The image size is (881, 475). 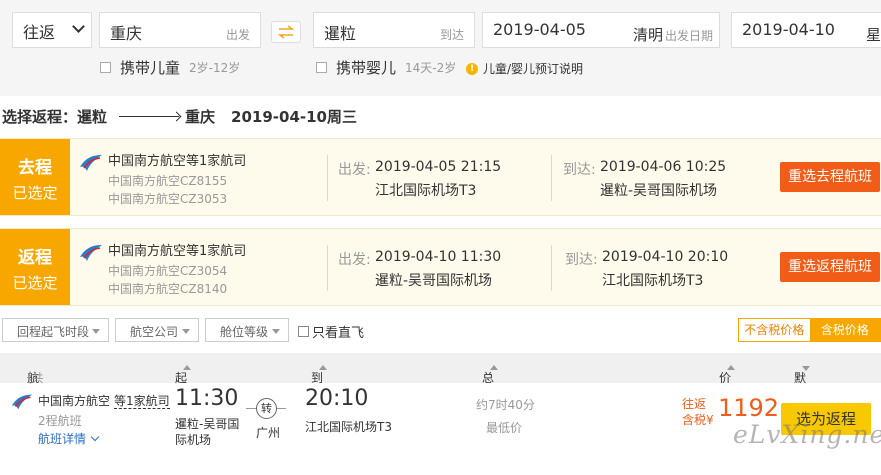 I want to click on flight-arrive-airport: 江北国际机场T3, so click(x=348, y=427).